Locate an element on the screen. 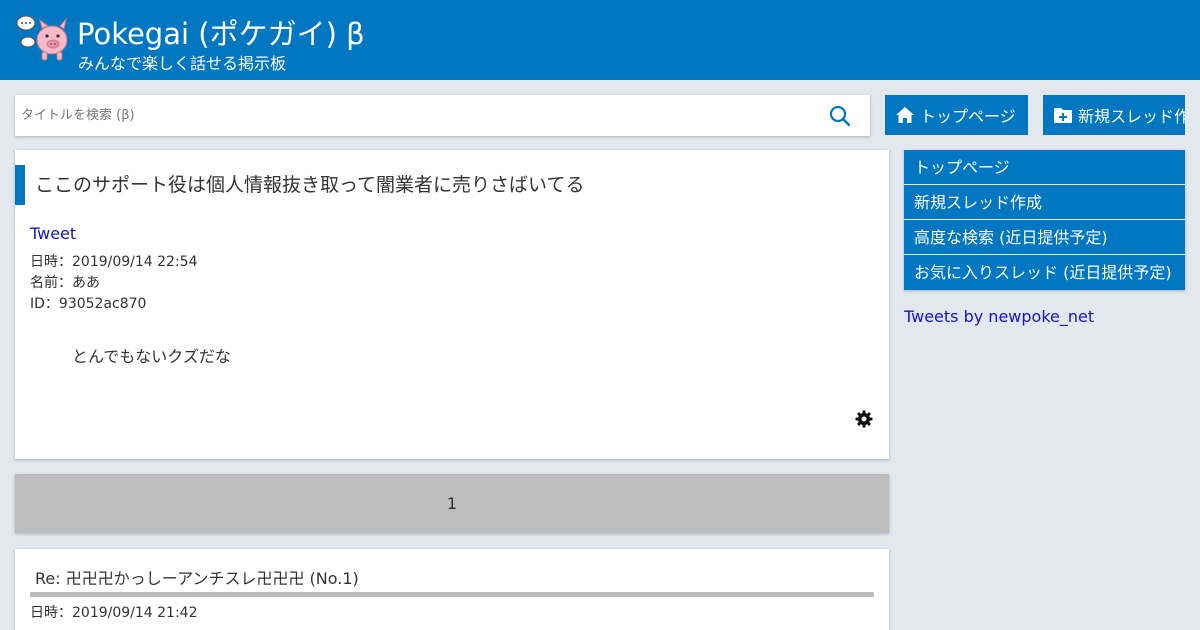 This screenshot has width=1200, height=630. page-number: 1 is located at coordinates (452, 503).